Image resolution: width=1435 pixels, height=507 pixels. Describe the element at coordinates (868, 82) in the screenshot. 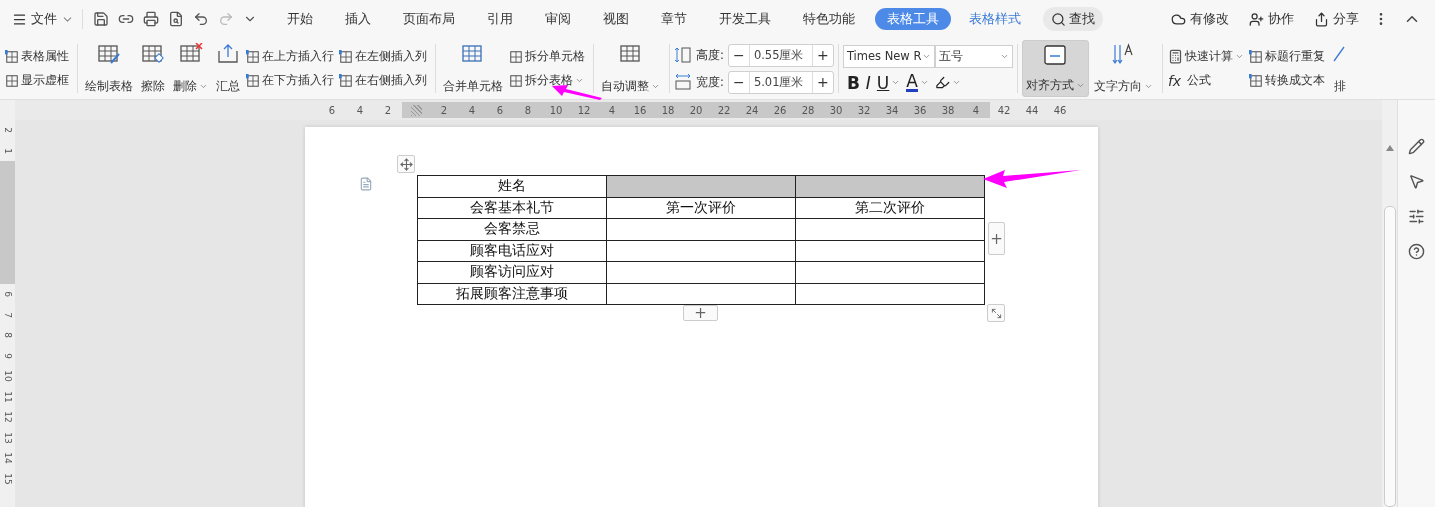

I see `format-button: I` at that location.